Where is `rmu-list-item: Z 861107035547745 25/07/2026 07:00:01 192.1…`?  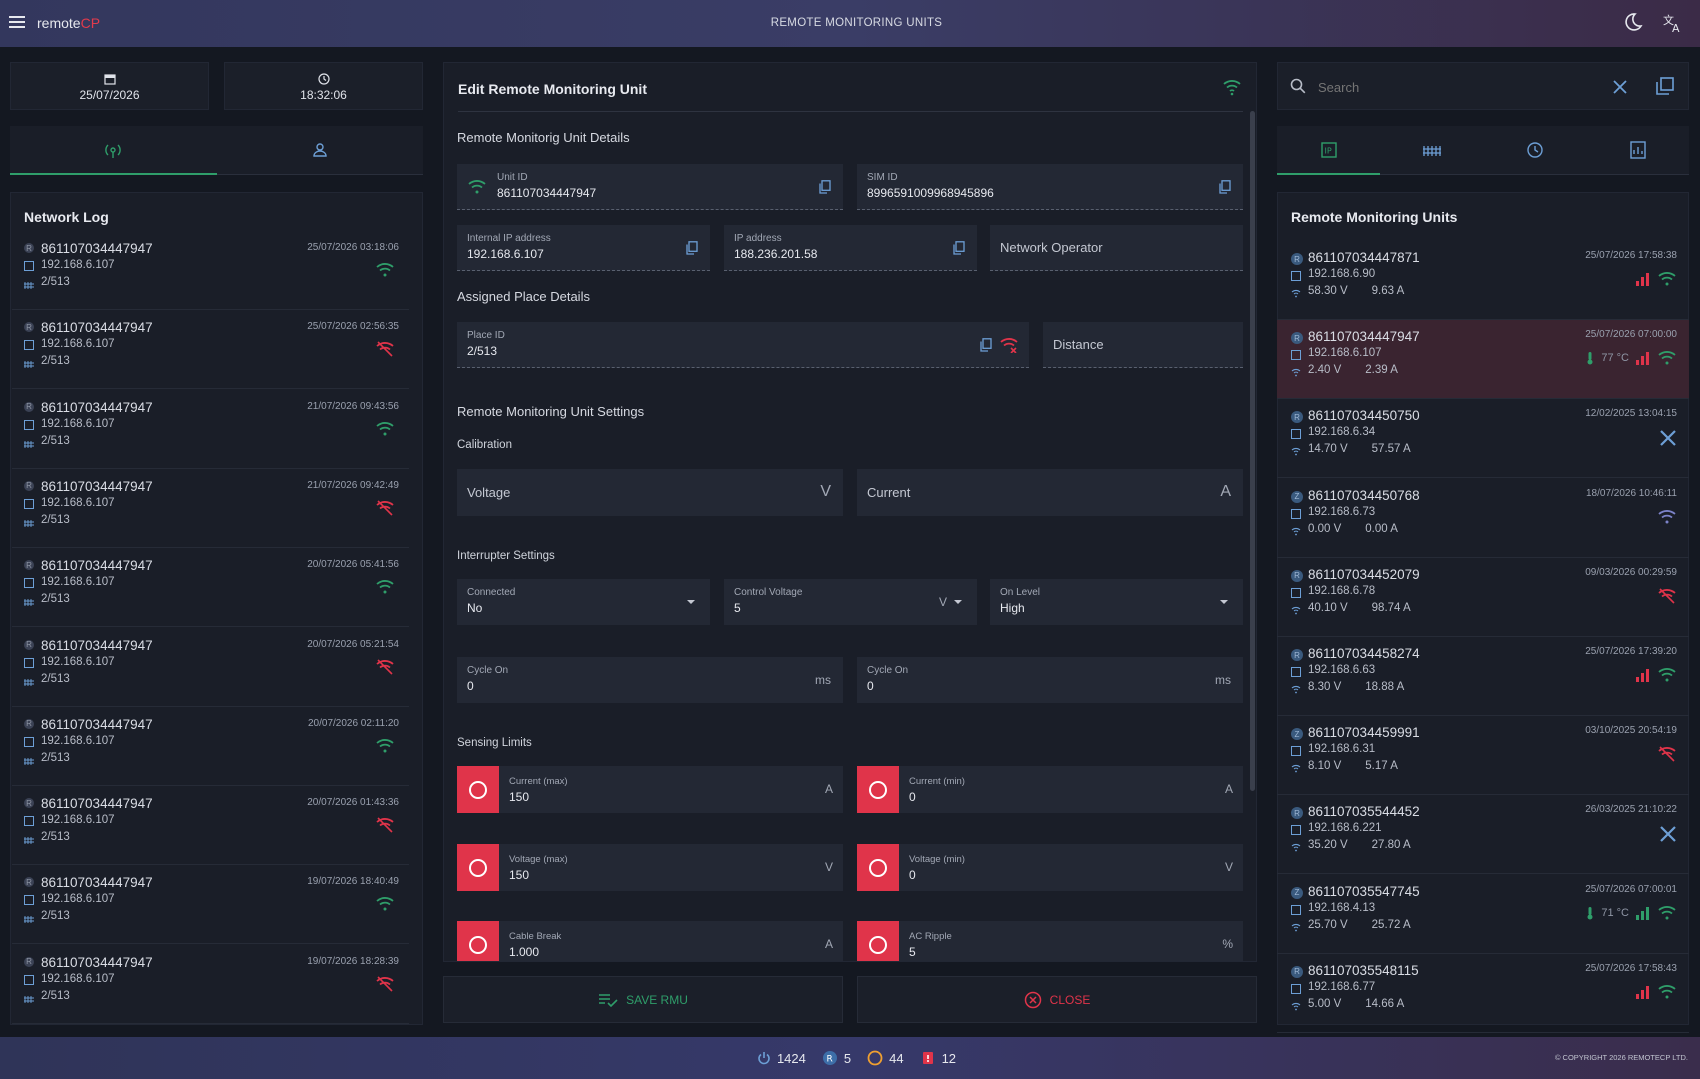
rmu-list-item: Z 861107035547745 25/07/2026 07:00:01 192.1… is located at coordinates (1483, 914).